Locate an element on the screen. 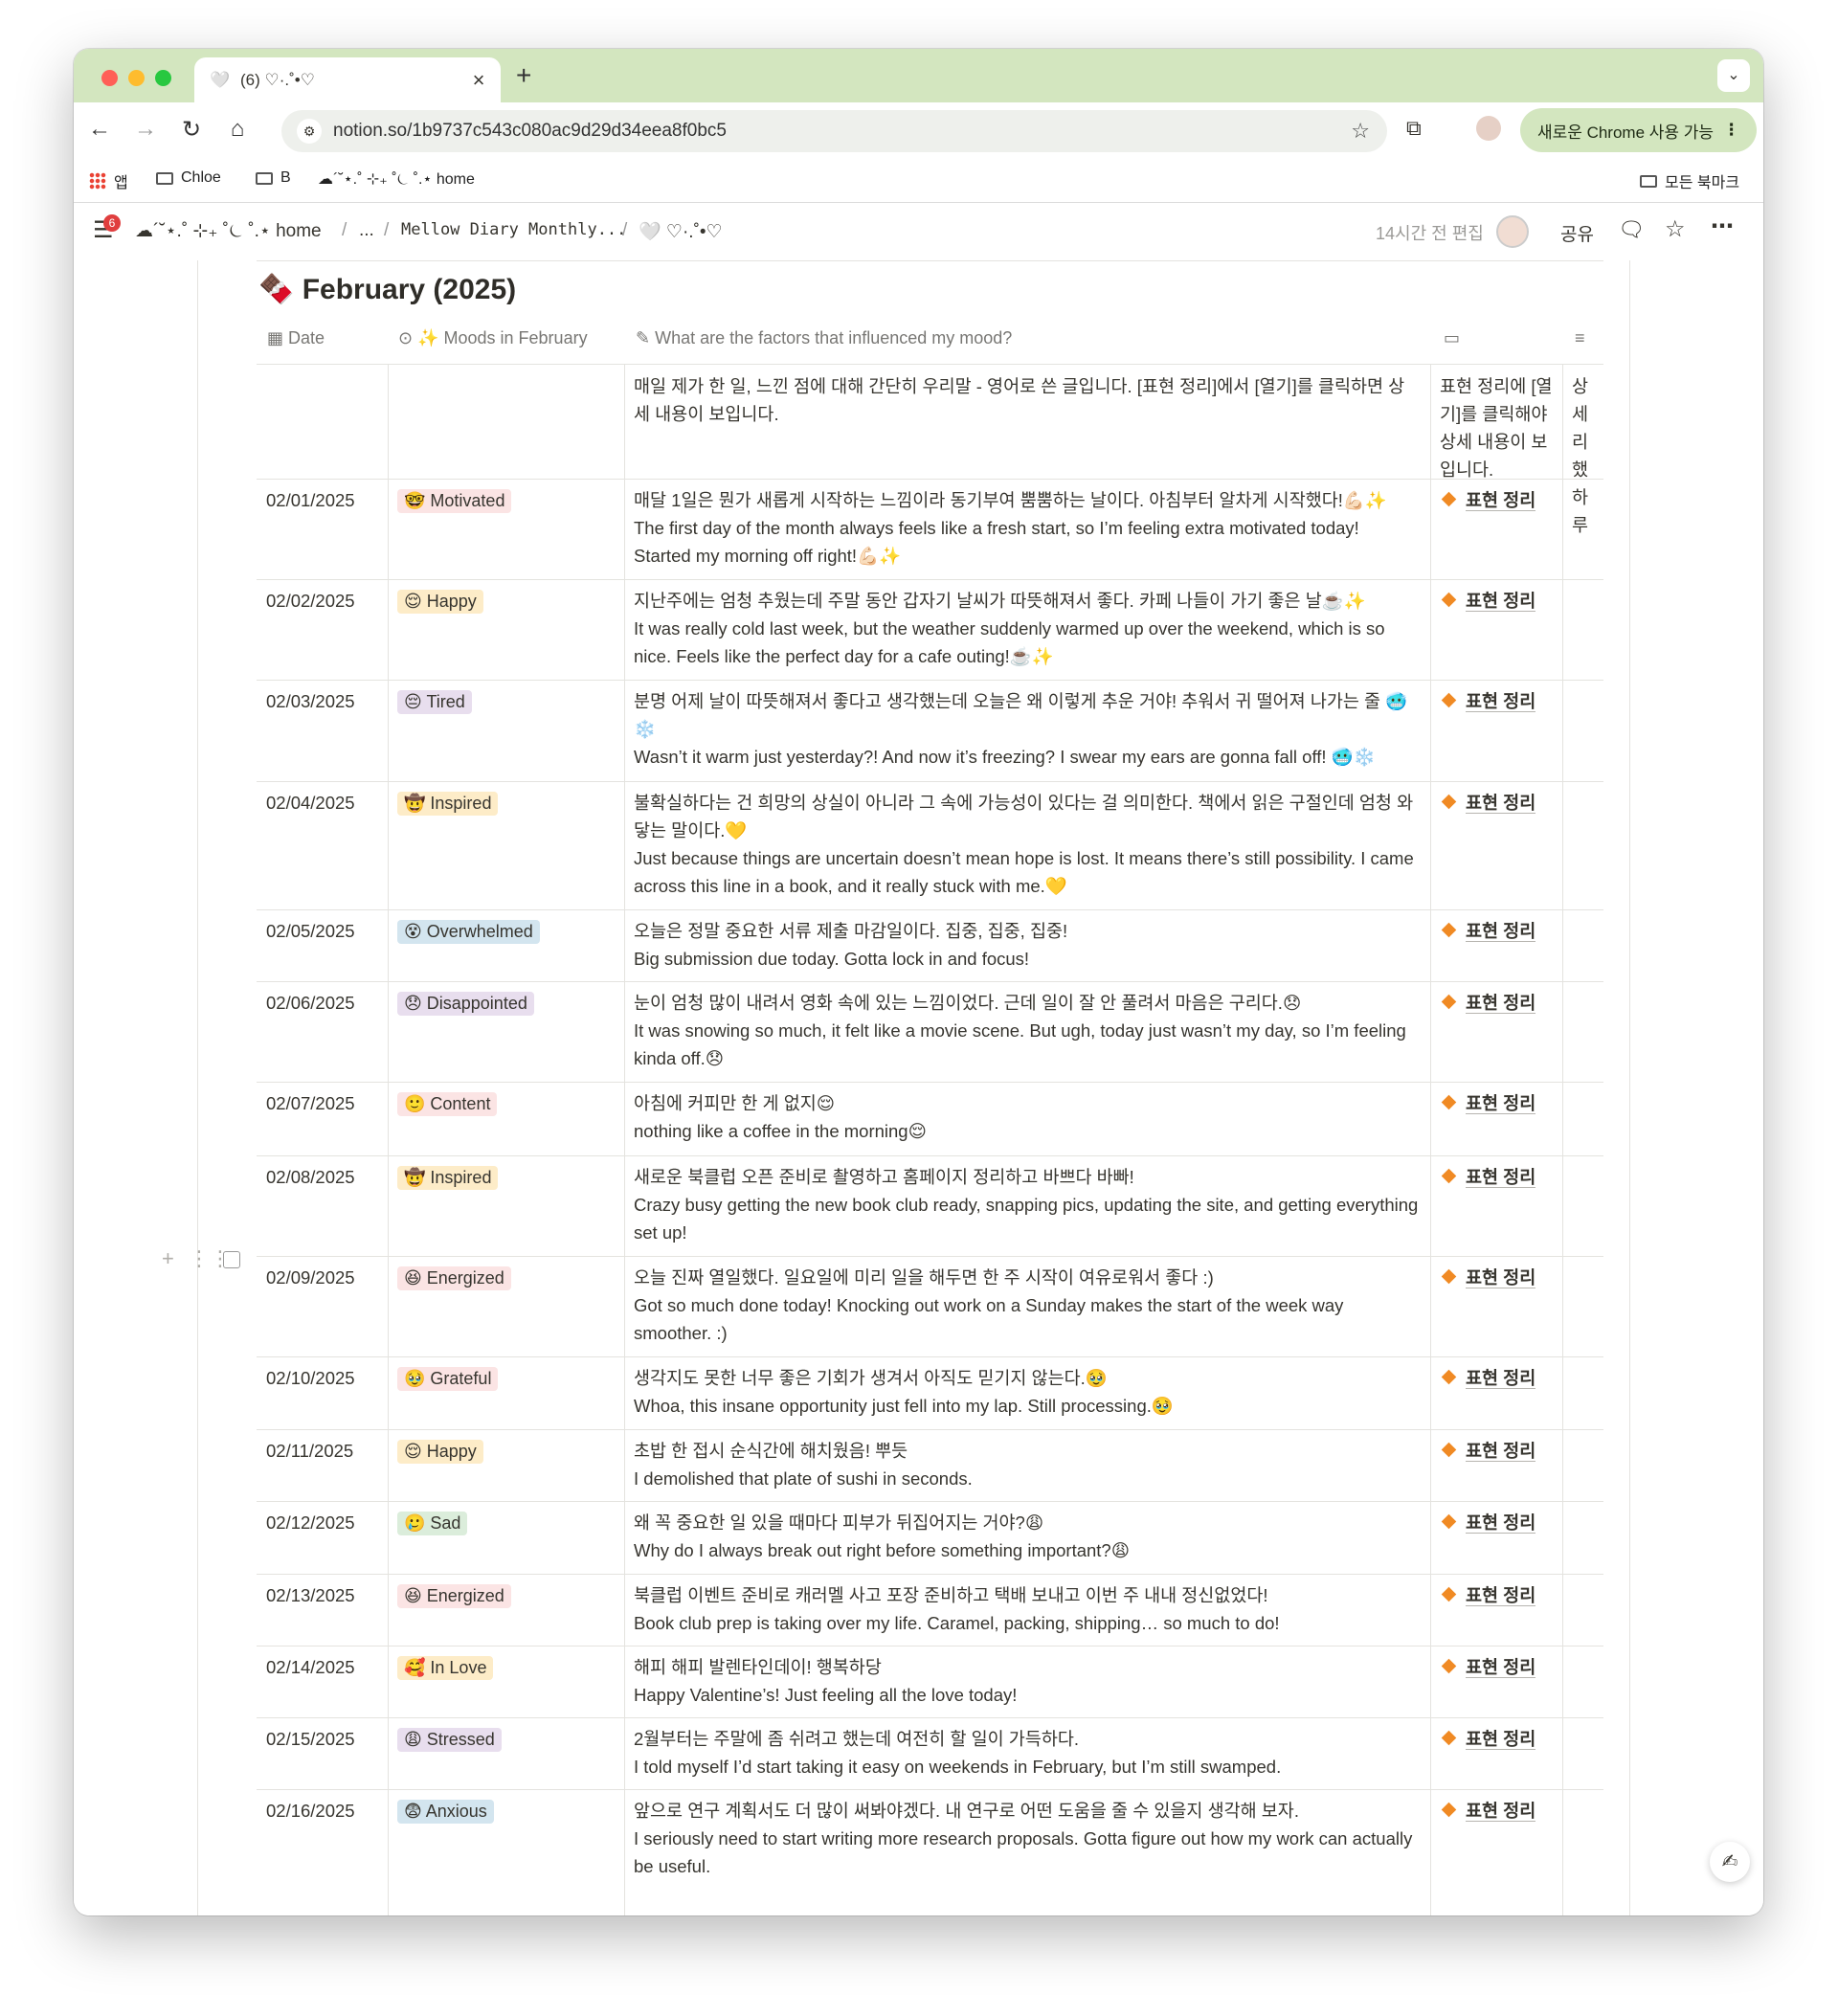 The width and height of the screenshot is (1838, 2016). forward-arrow-icon: → is located at coordinates (145, 129).